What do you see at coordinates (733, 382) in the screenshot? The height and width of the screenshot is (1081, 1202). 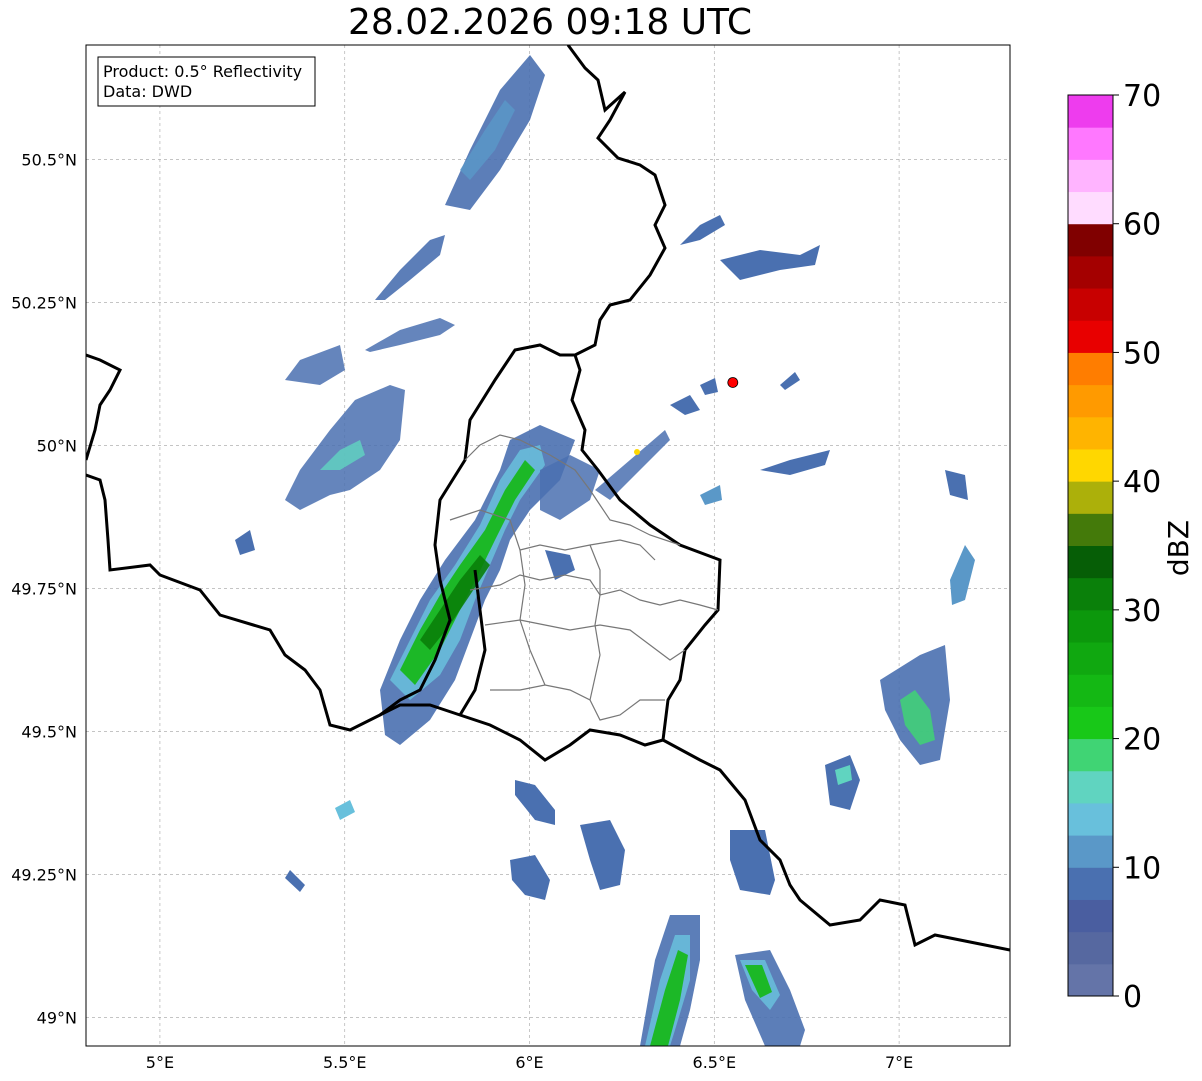 I see `radar-site-marker` at bounding box center [733, 382].